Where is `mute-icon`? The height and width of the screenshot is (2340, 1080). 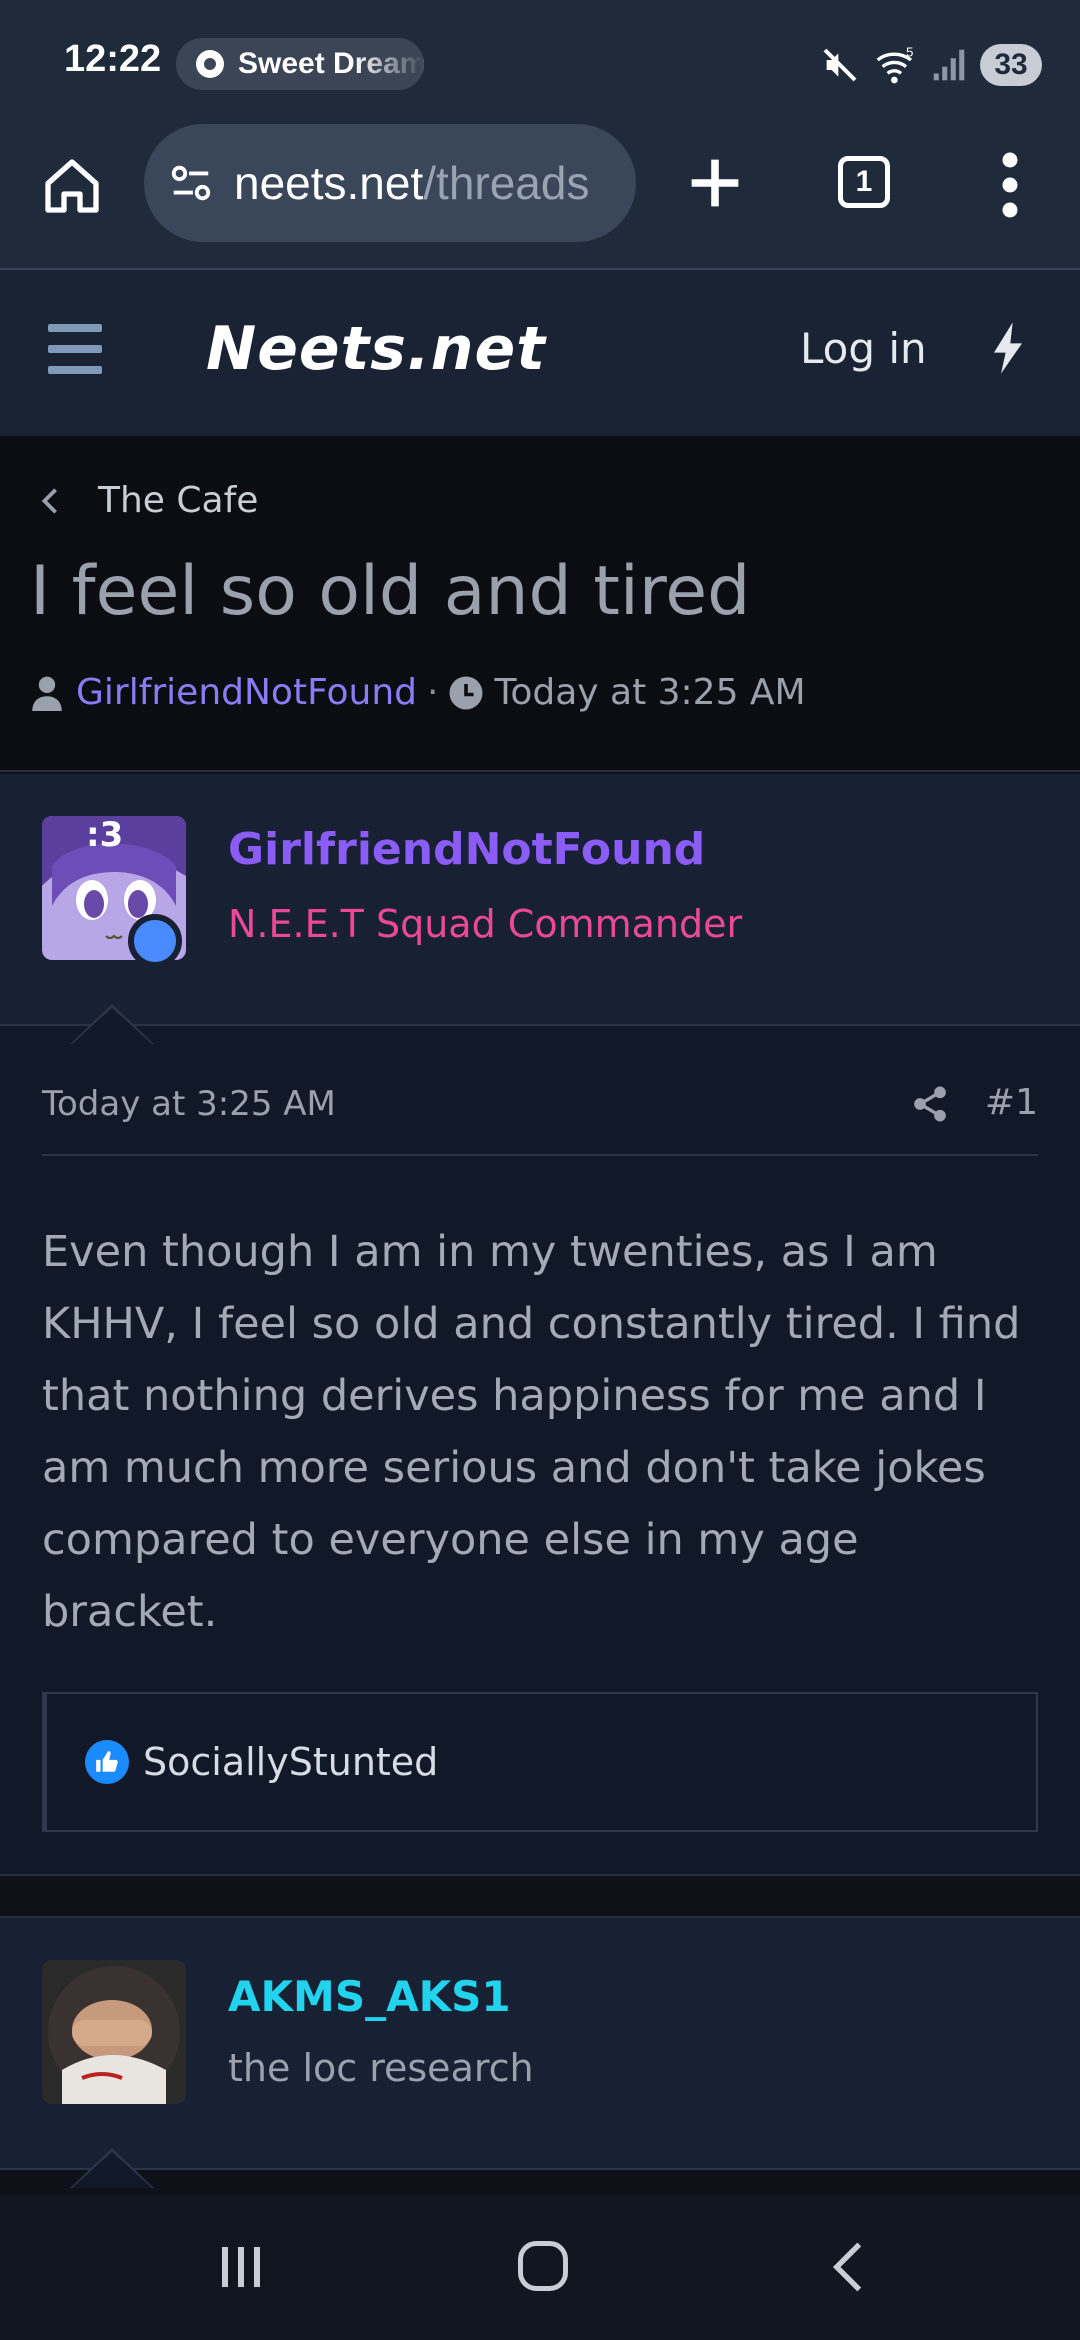
mute-icon is located at coordinates (840, 65).